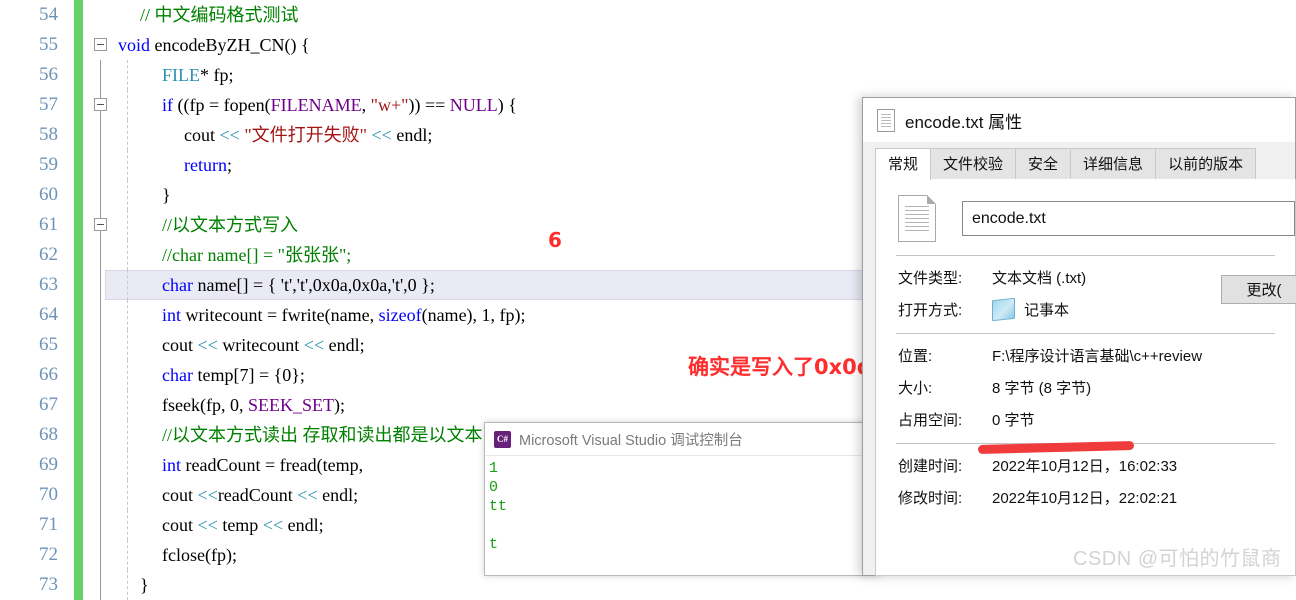 This screenshot has width=1296, height=600. Describe the element at coordinates (930, 466) in the screenshot. I see `property-label: 创建时间:` at that location.